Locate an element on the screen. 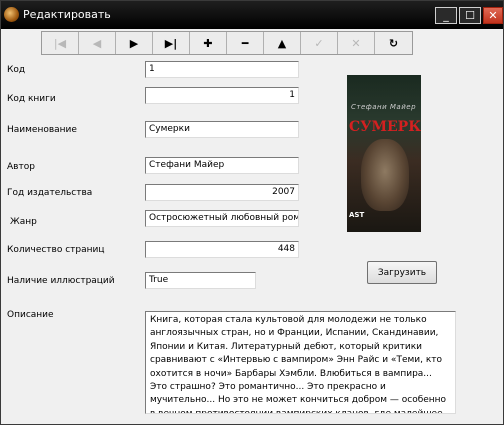 The height and width of the screenshot is (425, 504). plus-icon: ✚ is located at coordinates (208, 43).